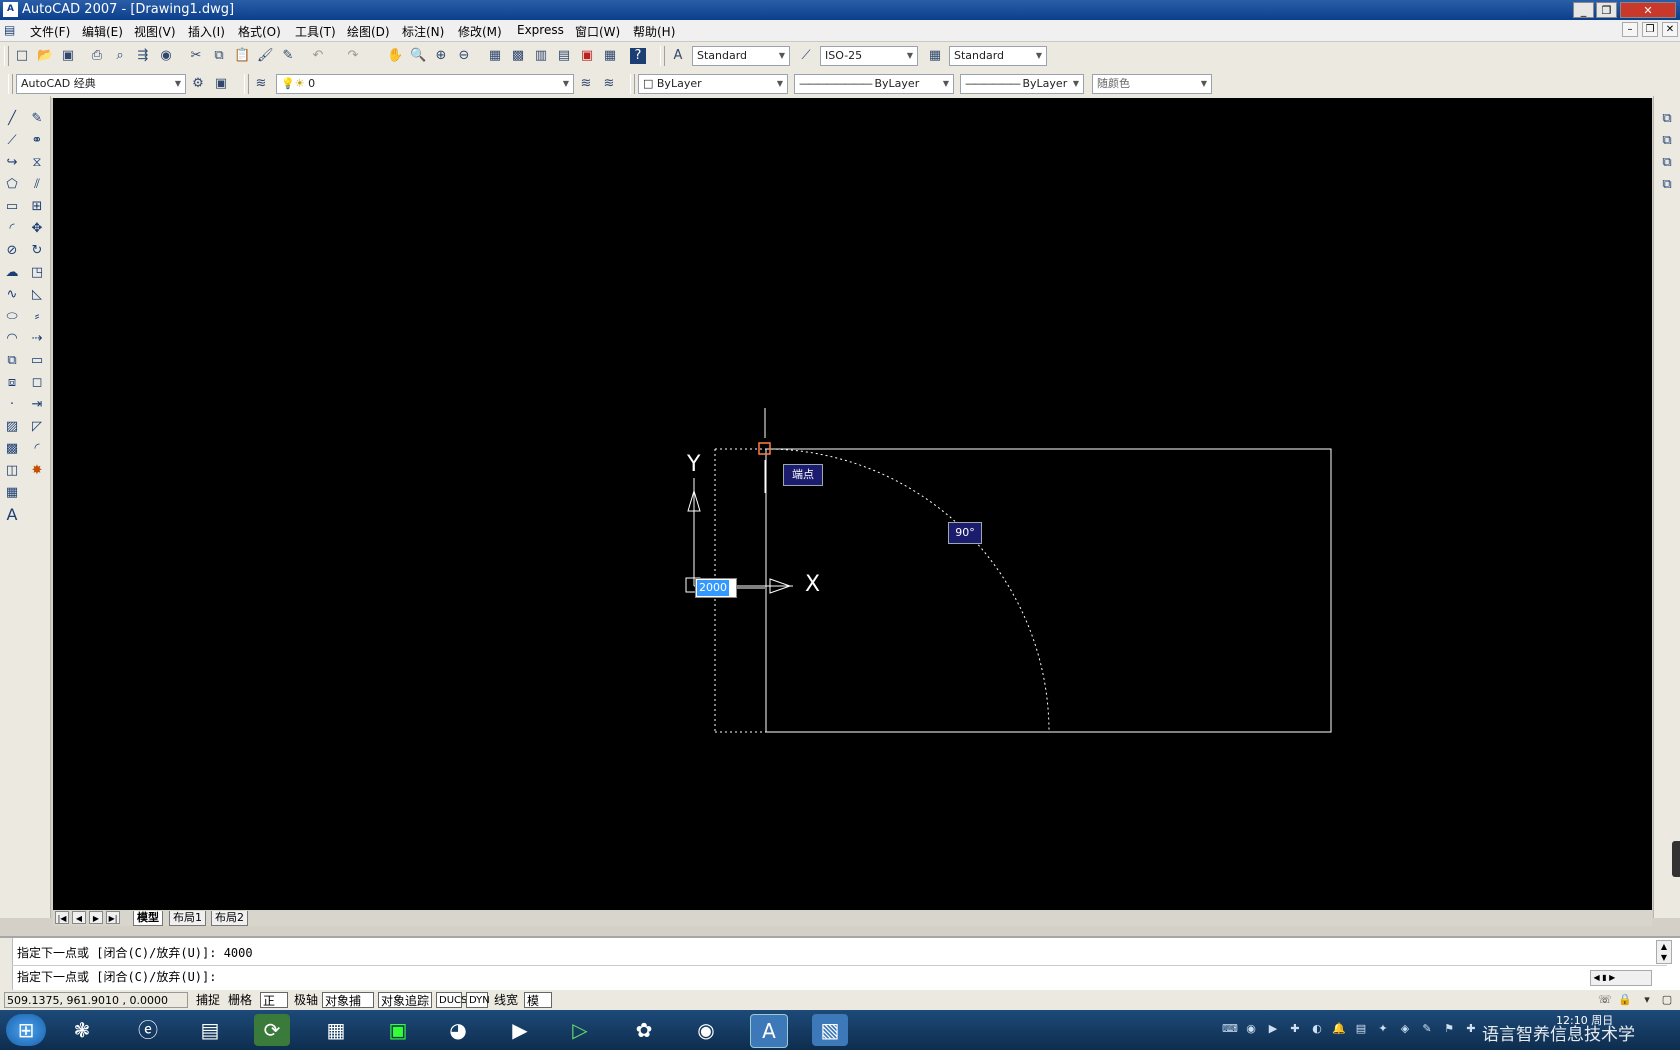 Image resolution: width=1680 pixels, height=1050 pixels. I want to click on menu-dimension: 标注(N), so click(423, 31).